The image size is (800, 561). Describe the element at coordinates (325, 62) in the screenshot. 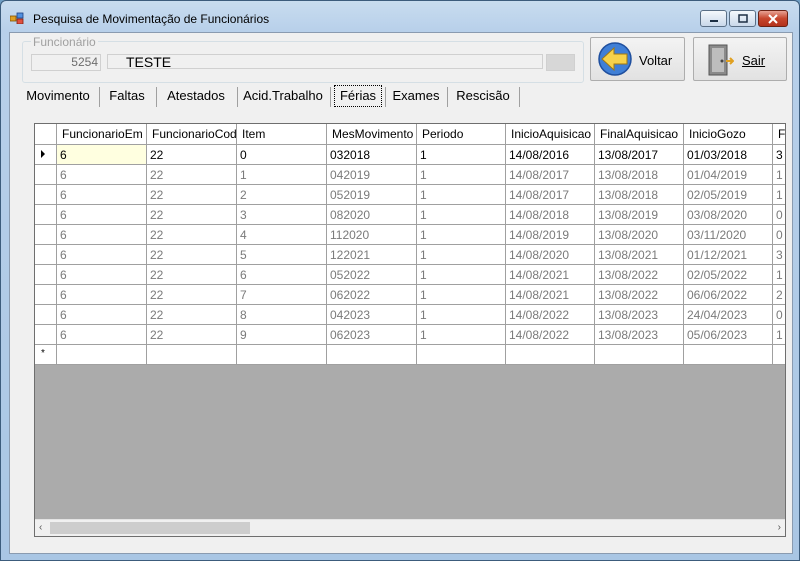

I see `funcionario-name-field: TESTE` at that location.